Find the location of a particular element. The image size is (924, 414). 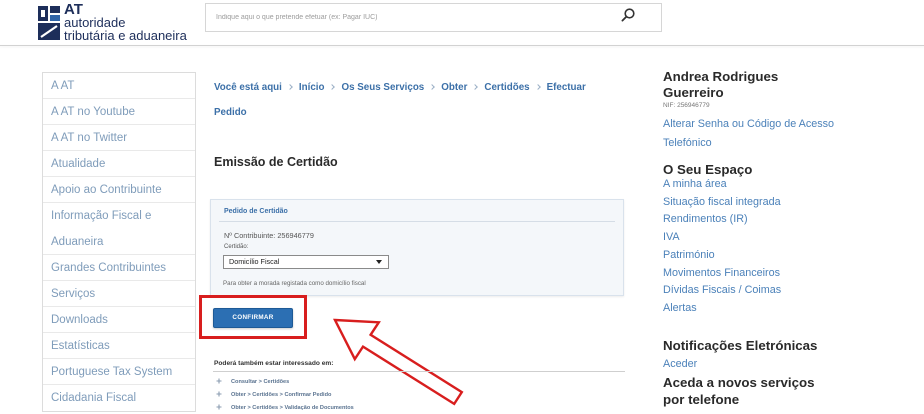

my-space-link-situacao-fiscal: Situação fiscal integrada is located at coordinates (722, 203).